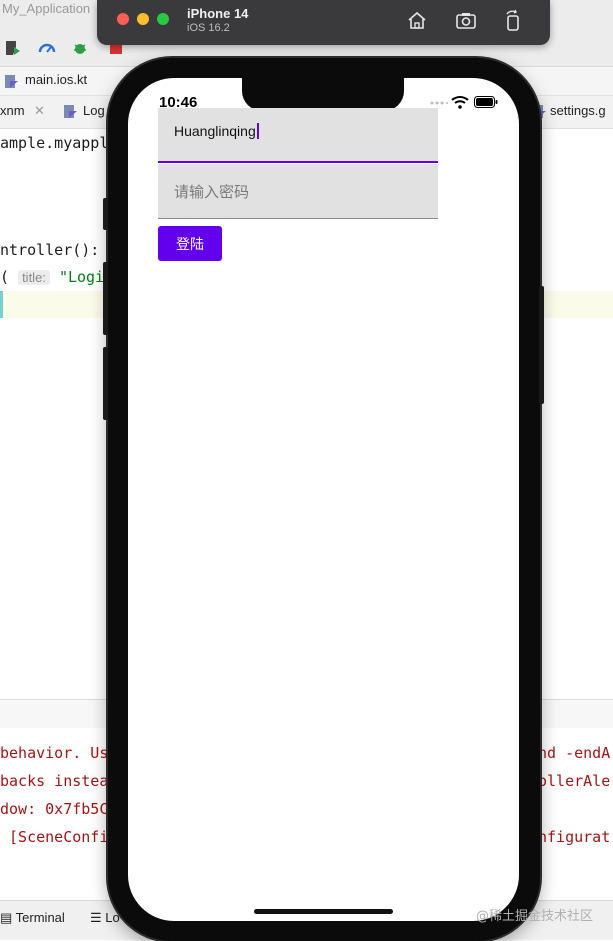 This screenshot has width=613, height=941. What do you see at coordinates (81, 48) in the screenshot?
I see `debug-icon` at bounding box center [81, 48].